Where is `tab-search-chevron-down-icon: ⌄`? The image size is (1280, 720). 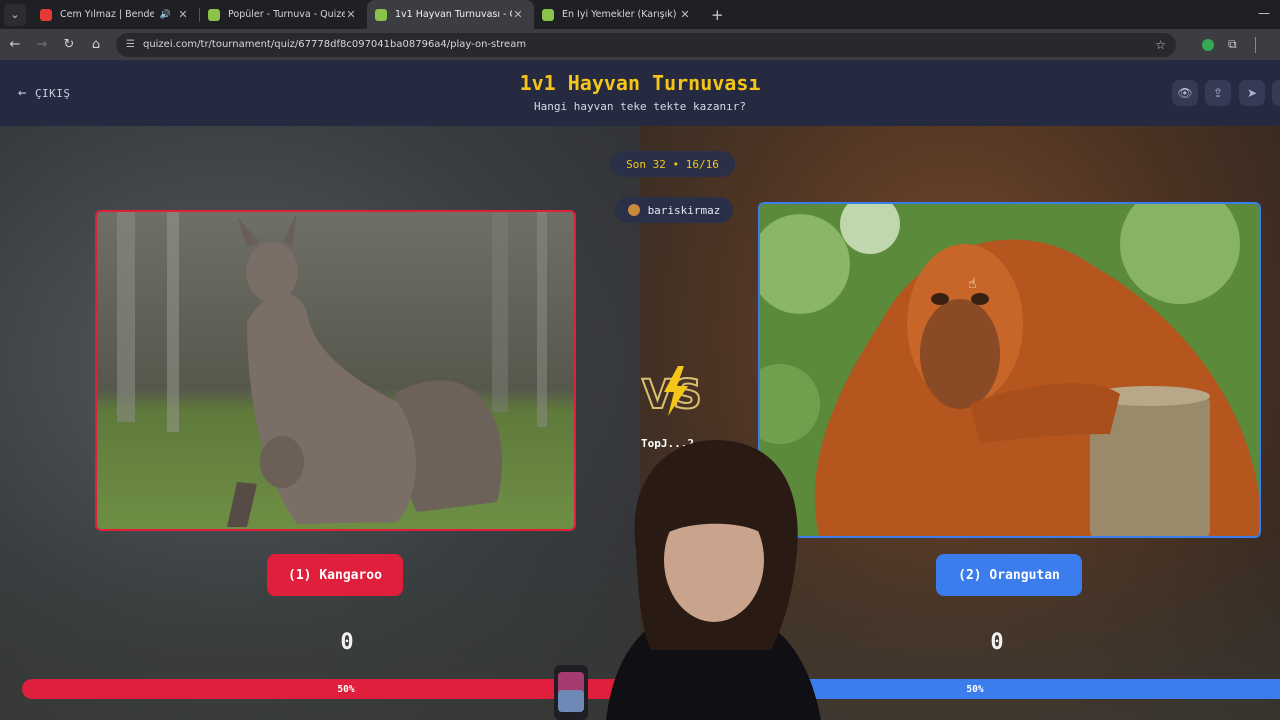
tab-search-chevron-down-icon: ⌄ is located at coordinates (15, 14).